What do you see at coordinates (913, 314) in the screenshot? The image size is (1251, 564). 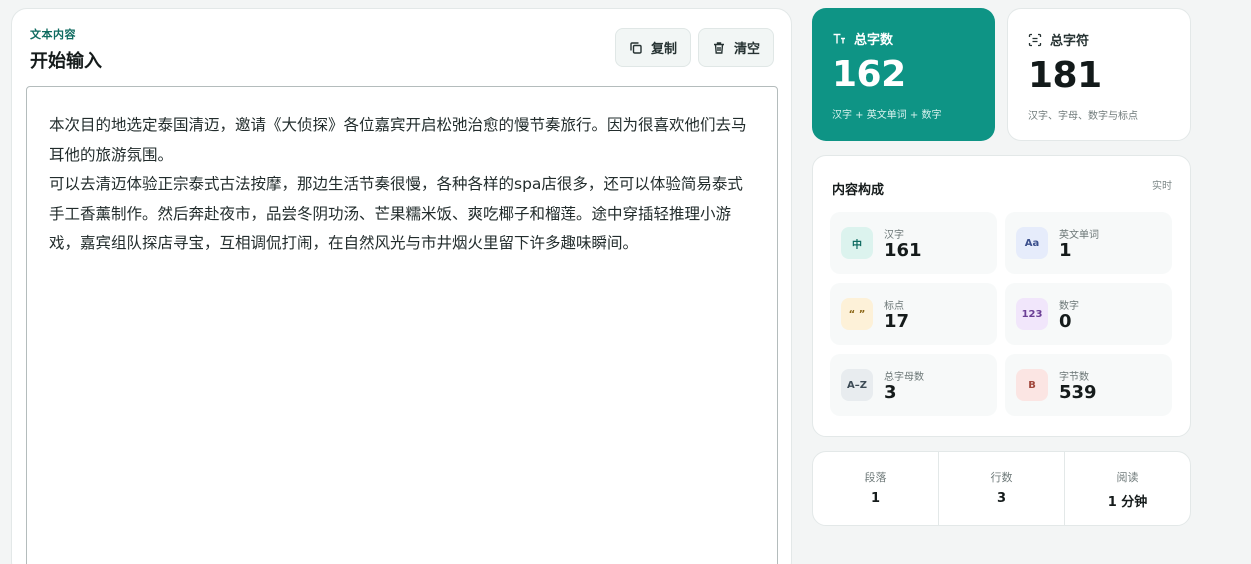 I see `metric-punctuation: “ ” 标点 17` at bounding box center [913, 314].